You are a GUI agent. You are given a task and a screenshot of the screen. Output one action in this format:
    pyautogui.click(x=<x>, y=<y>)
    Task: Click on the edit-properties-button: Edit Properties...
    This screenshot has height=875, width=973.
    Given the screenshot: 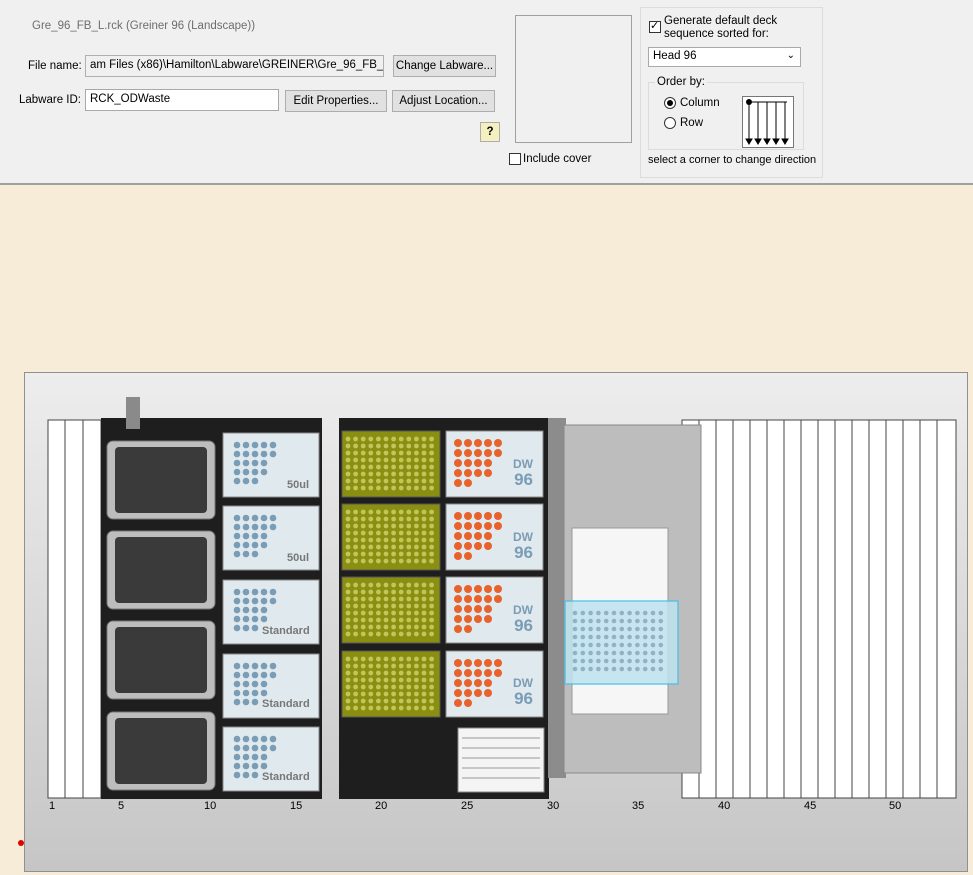 What is the action you would take?
    pyautogui.click(x=336, y=101)
    